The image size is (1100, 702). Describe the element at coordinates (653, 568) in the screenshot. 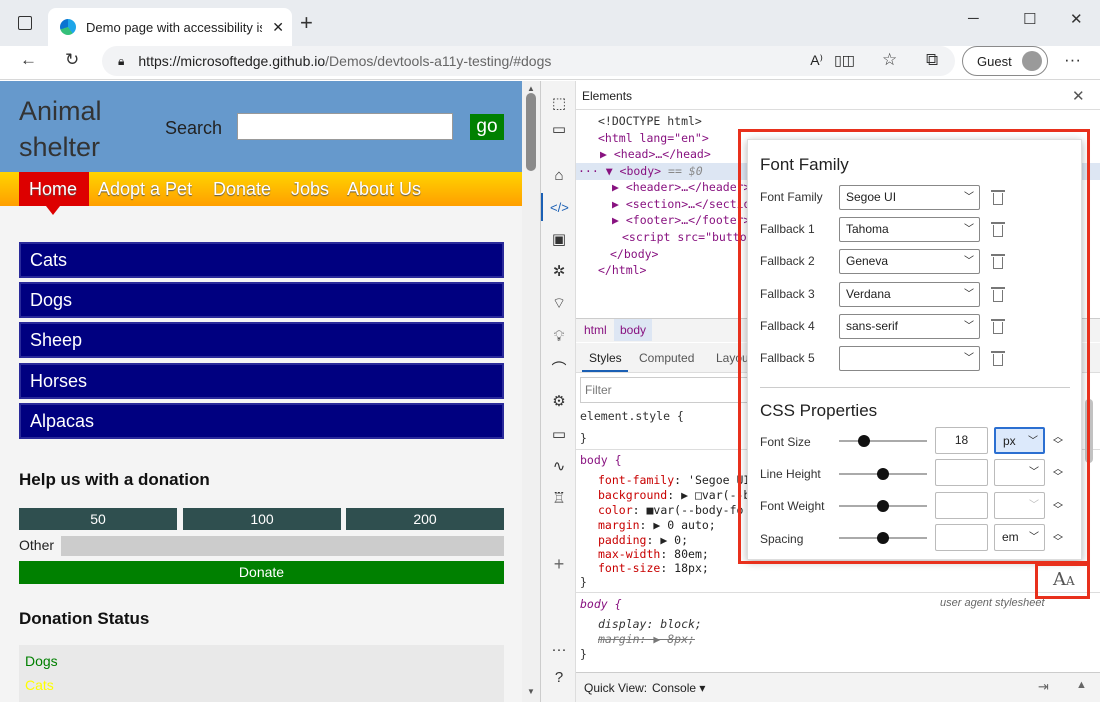

I see `body-rule-line-7: font-size: 18px;` at that location.